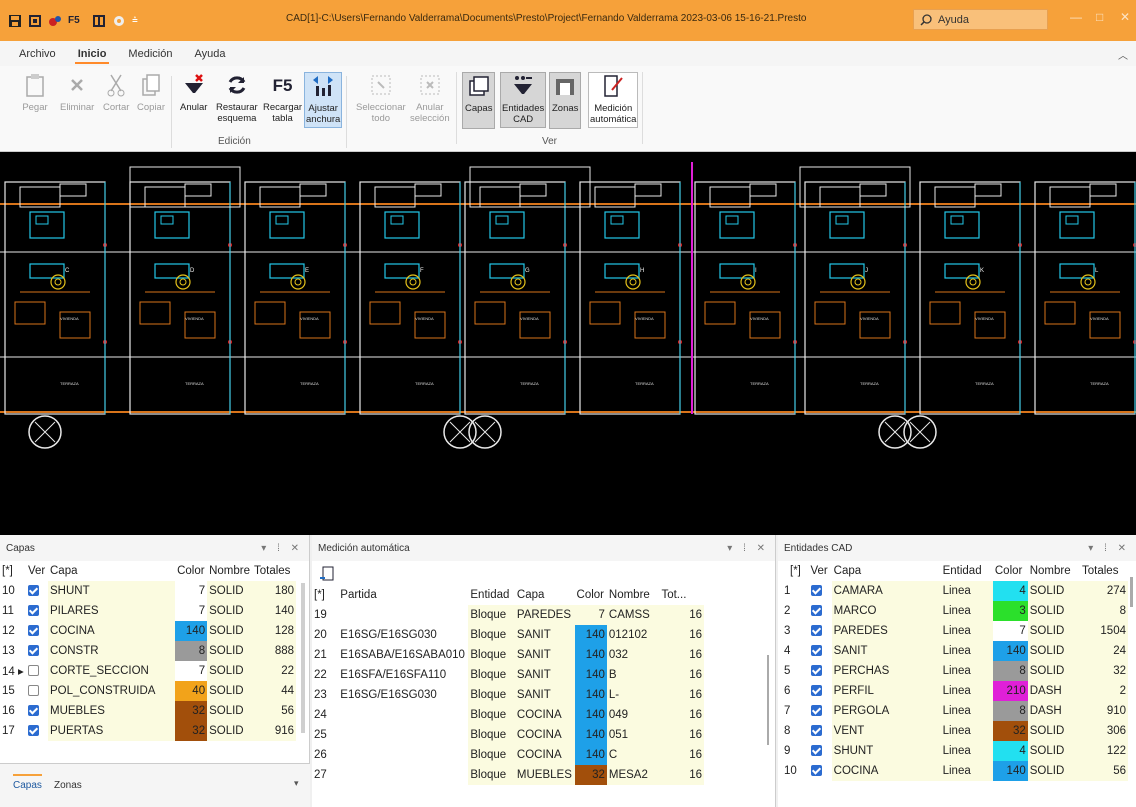 This screenshot has width=1136, height=807. What do you see at coordinates (508, 775) in the screenshot?
I see `table-row: 27 Bloque MUEBLES 32 MESA2 16` at bounding box center [508, 775].